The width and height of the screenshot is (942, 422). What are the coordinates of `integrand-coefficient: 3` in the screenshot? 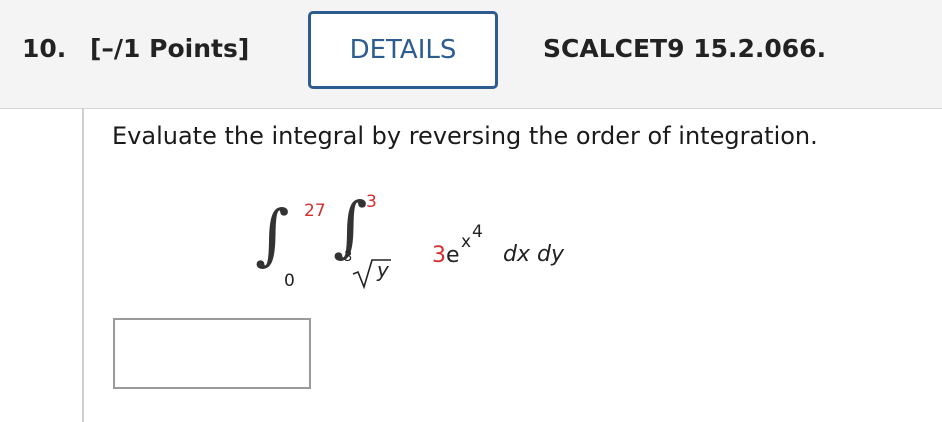 It's located at (439, 255).